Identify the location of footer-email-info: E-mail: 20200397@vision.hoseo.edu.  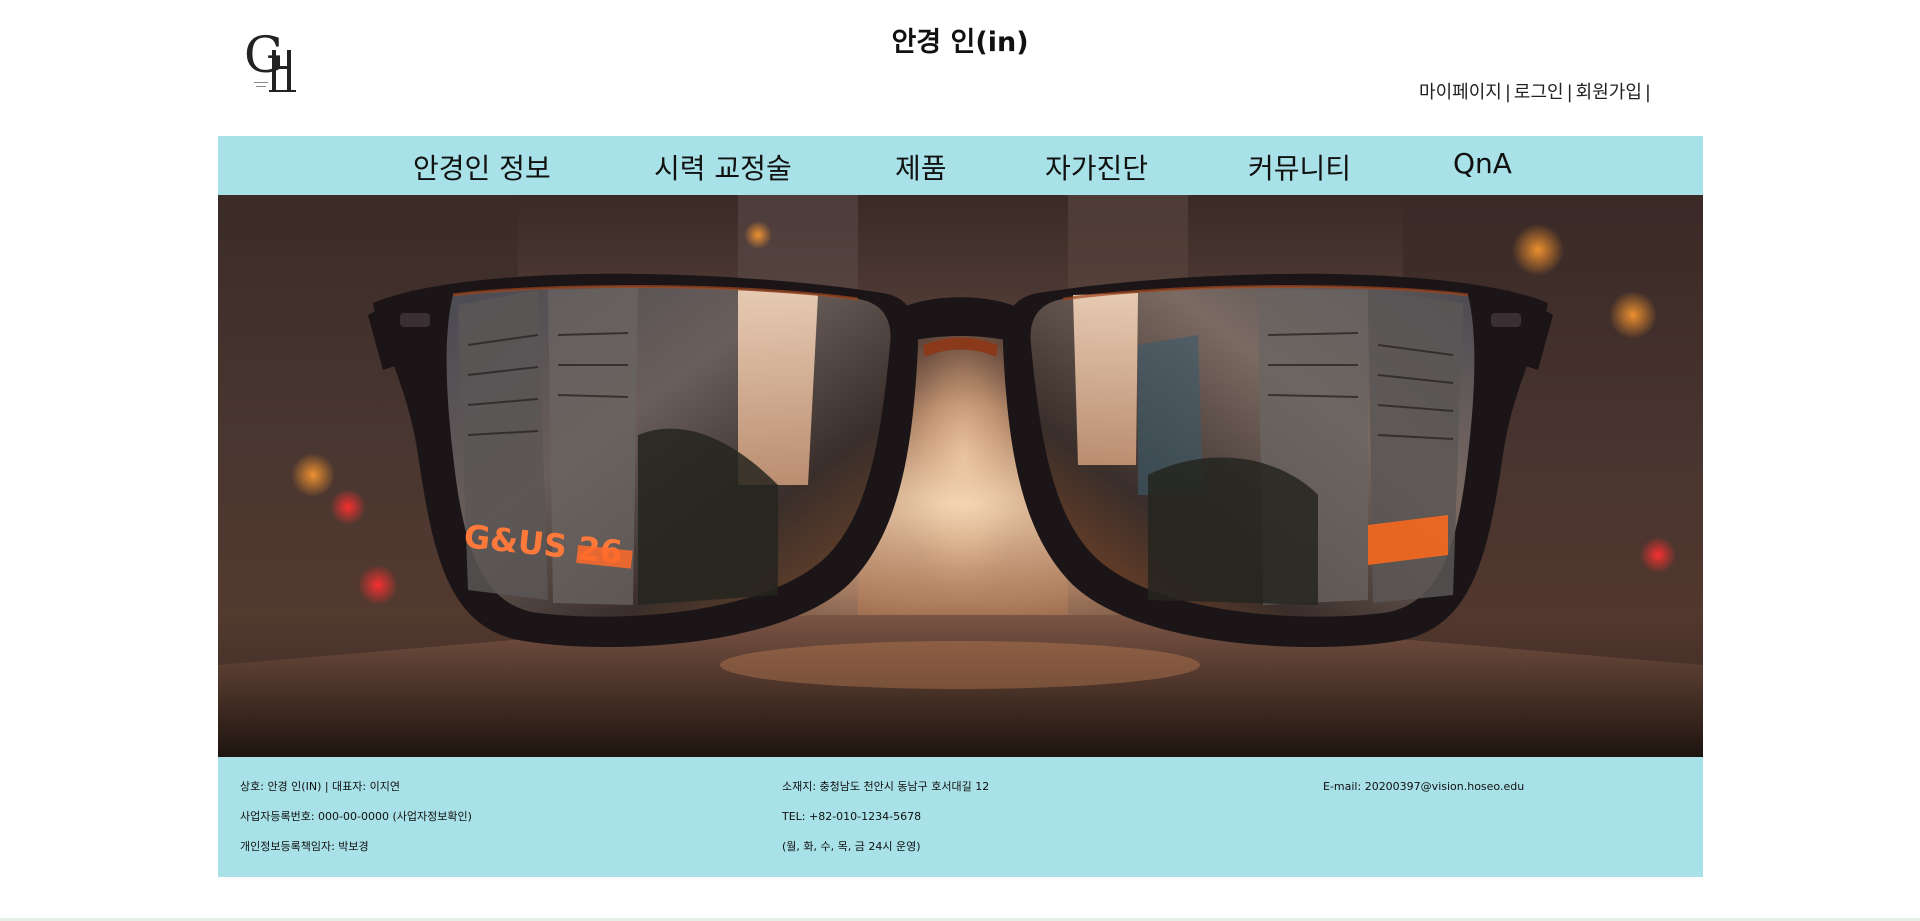
(1423, 794).